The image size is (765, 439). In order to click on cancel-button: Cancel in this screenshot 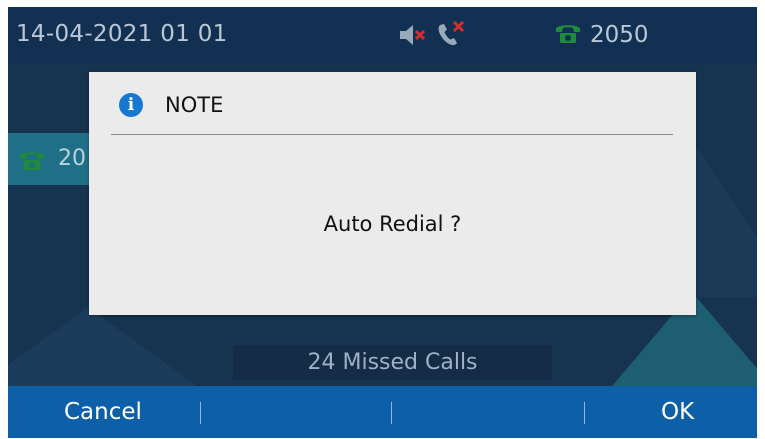, I will do `click(103, 412)`.